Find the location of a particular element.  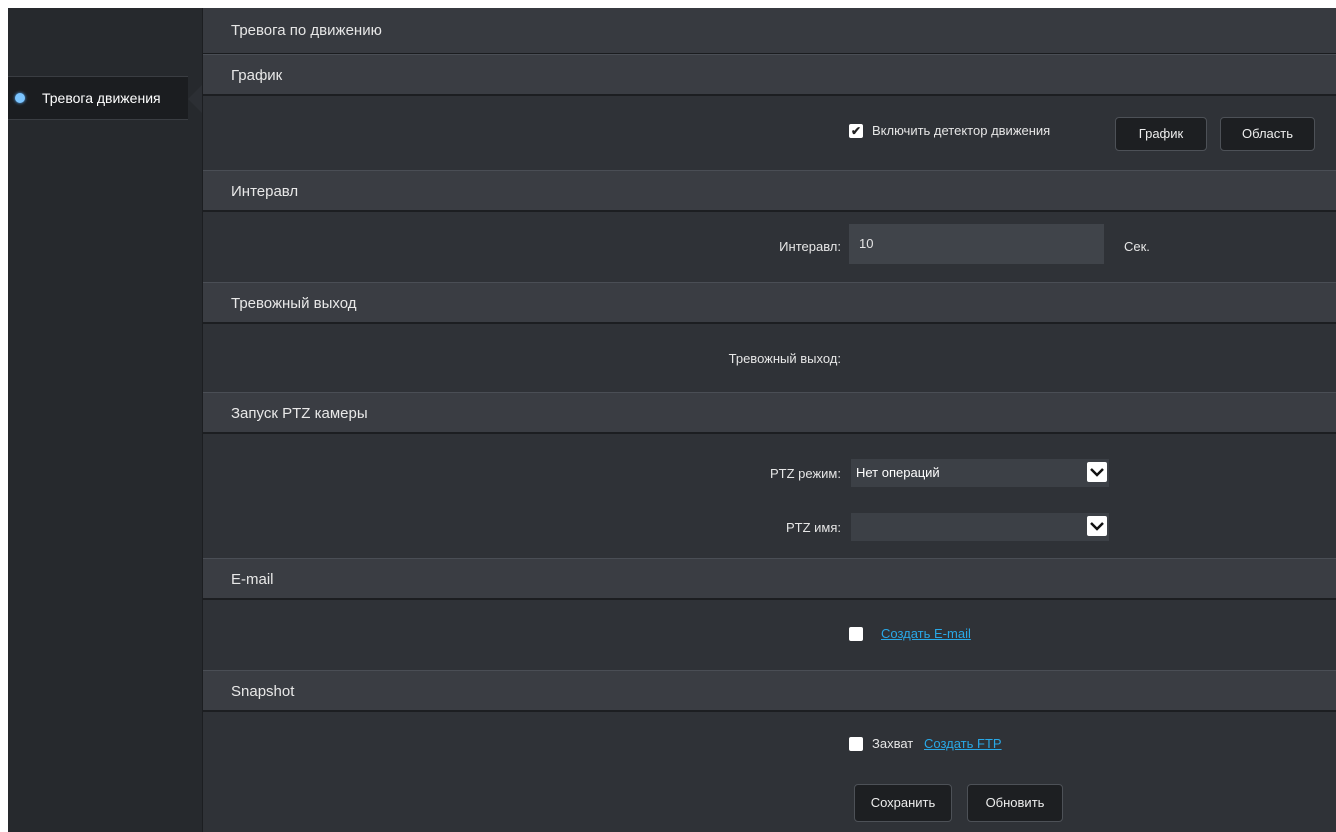

enable-motion-detector-label: Включить детектор движения is located at coordinates (961, 130).